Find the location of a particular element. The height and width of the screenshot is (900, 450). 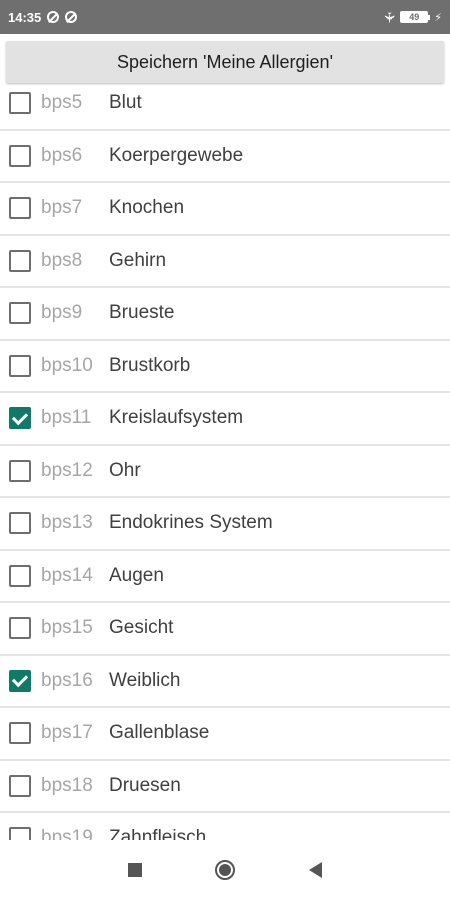

item-code: bps7 is located at coordinates (62, 208).